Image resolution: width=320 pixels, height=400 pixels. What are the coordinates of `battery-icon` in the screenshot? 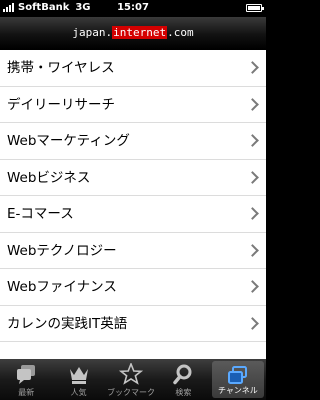 It's located at (255, 8).